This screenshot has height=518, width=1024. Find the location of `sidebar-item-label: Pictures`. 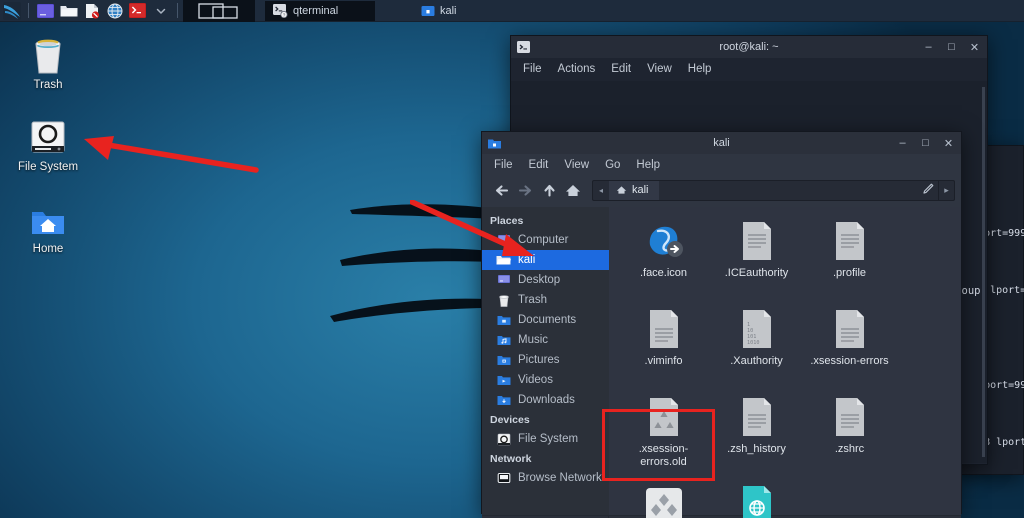

sidebar-item-label: Pictures is located at coordinates (539, 360).